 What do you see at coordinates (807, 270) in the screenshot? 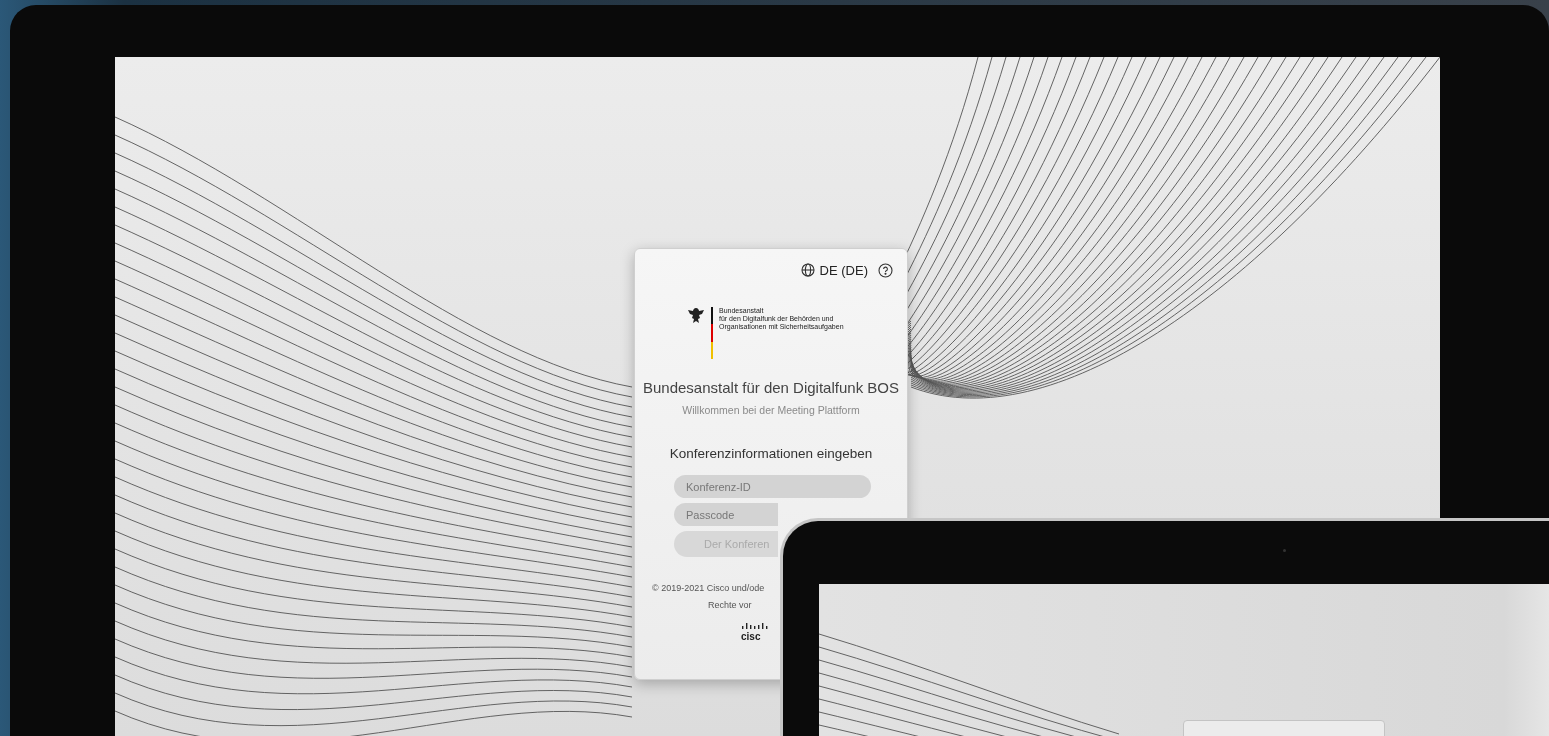
I see `globe-icon` at bounding box center [807, 270].